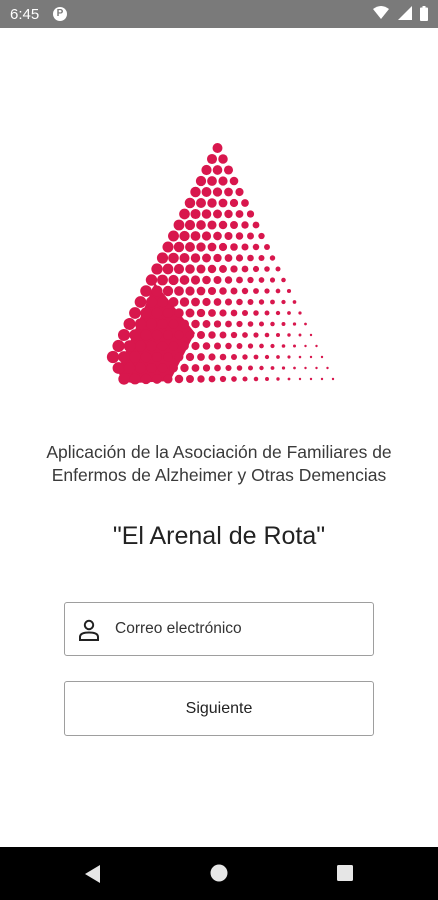 This screenshot has width=438, height=900. I want to click on back-icon, so click(93, 874).